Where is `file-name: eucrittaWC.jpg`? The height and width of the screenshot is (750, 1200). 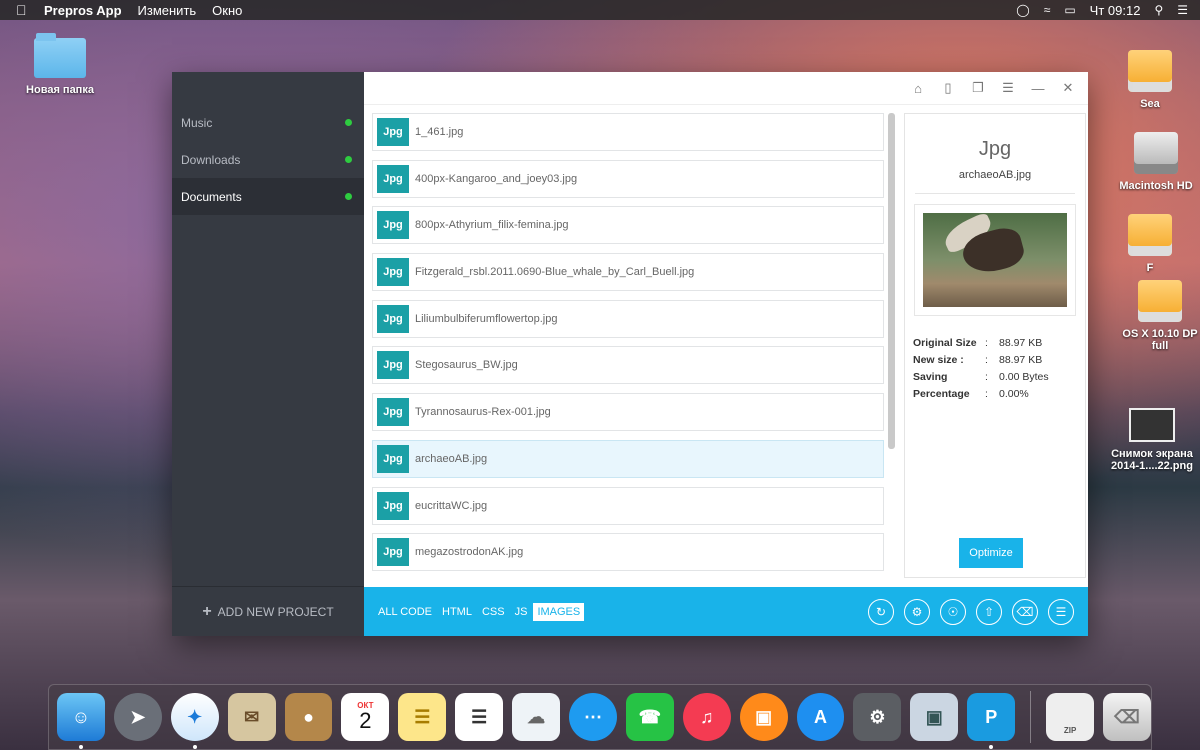
file-name: eucrittaWC.jpg is located at coordinates (451, 505).